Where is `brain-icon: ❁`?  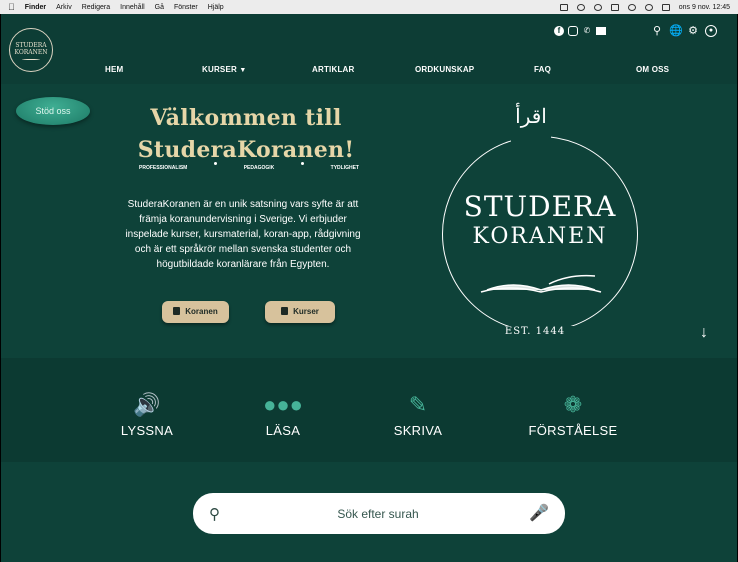
brain-icon: ❁ is located at coordinates (573, 404).